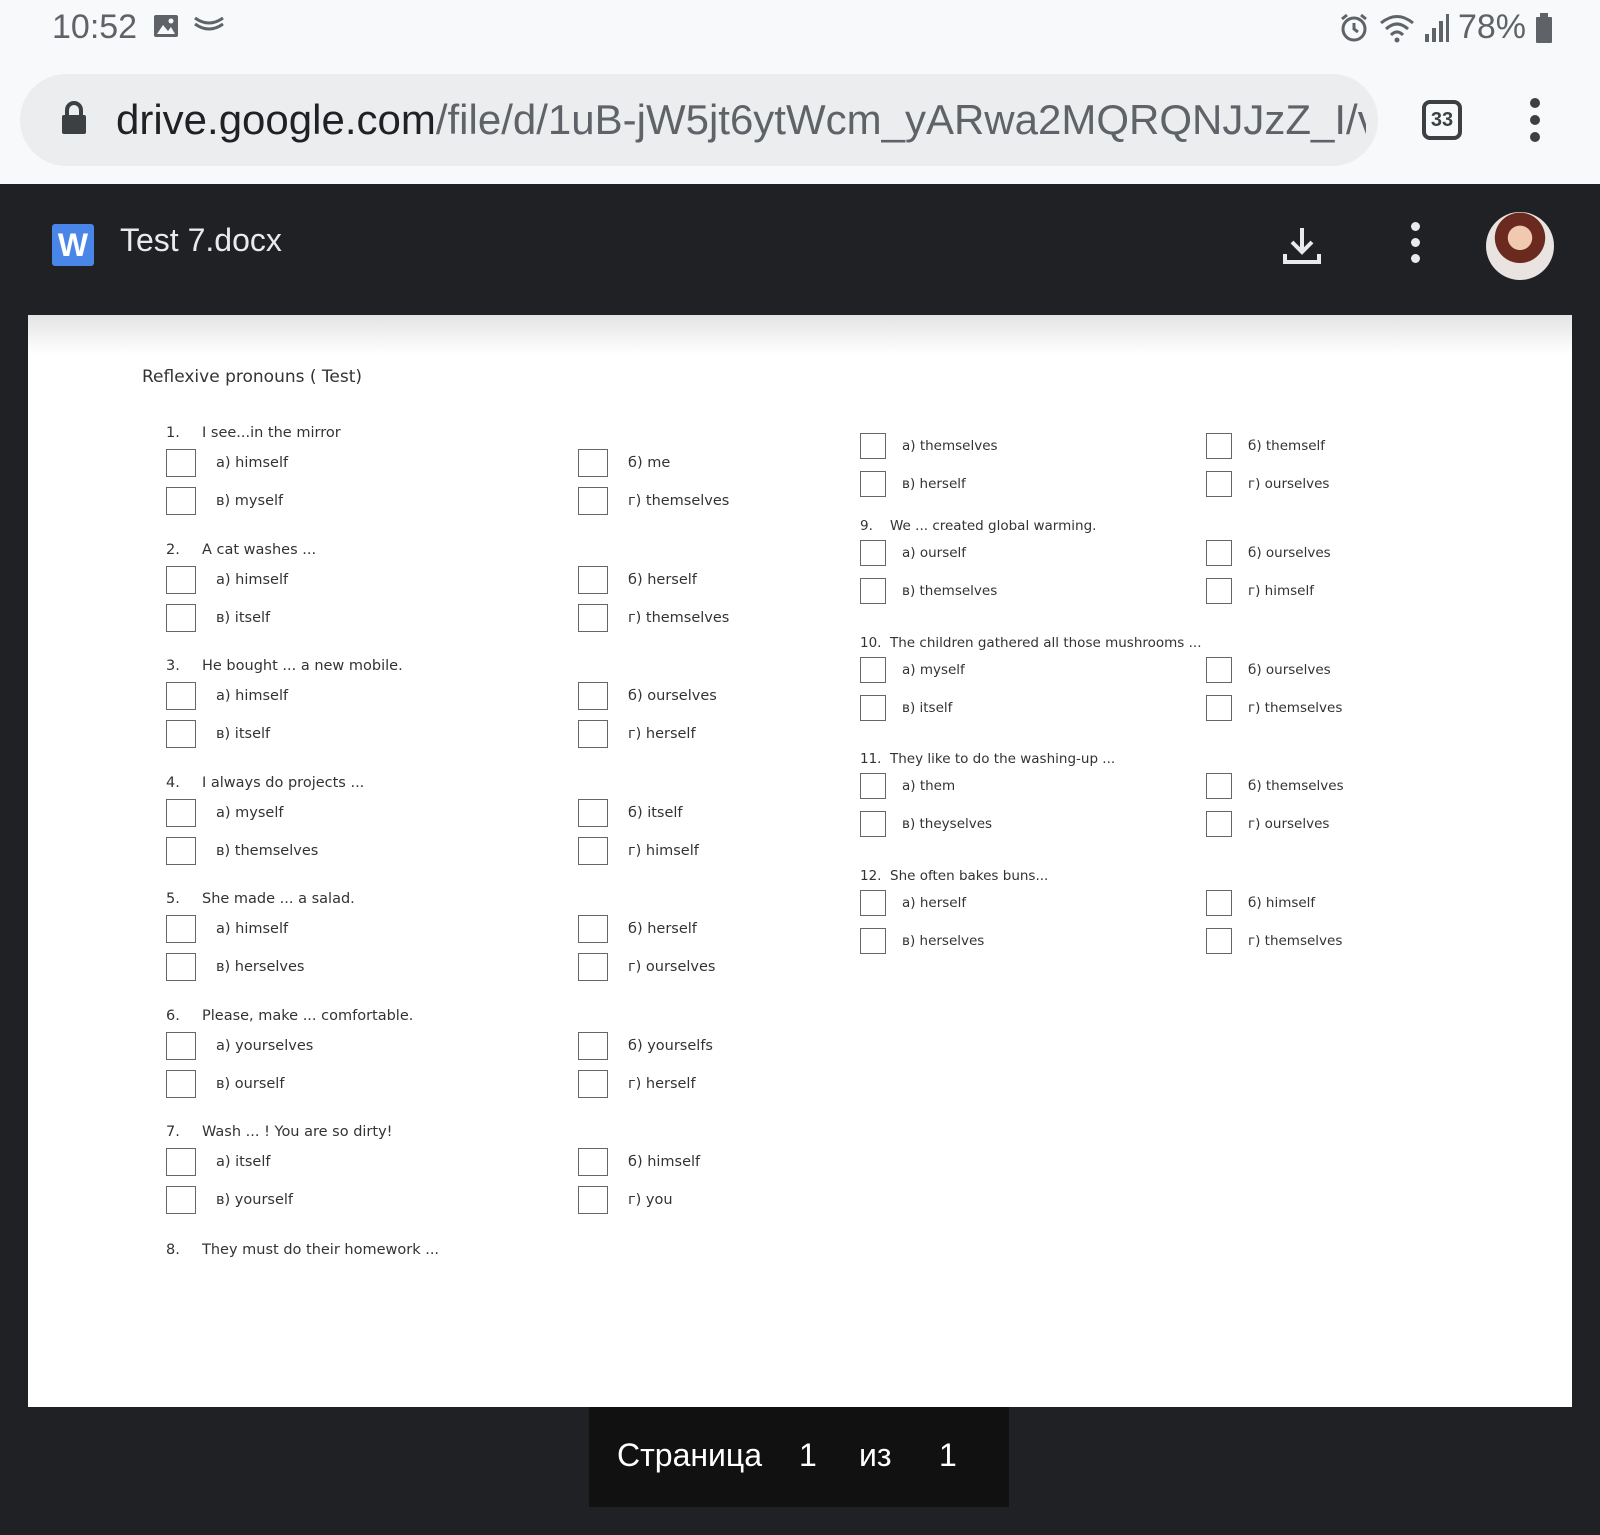  Describe the element at coordinates (913, 553) in the screenshot. I see `answer-option: а) ourself` at that location.